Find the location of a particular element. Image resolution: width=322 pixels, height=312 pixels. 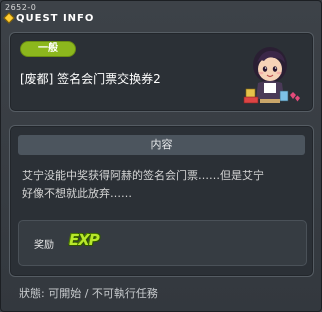

description-line-1: 艾宁没能中奖获得阿赫的签名会门票……但是艾宁 is located at coordinates (143, 175).